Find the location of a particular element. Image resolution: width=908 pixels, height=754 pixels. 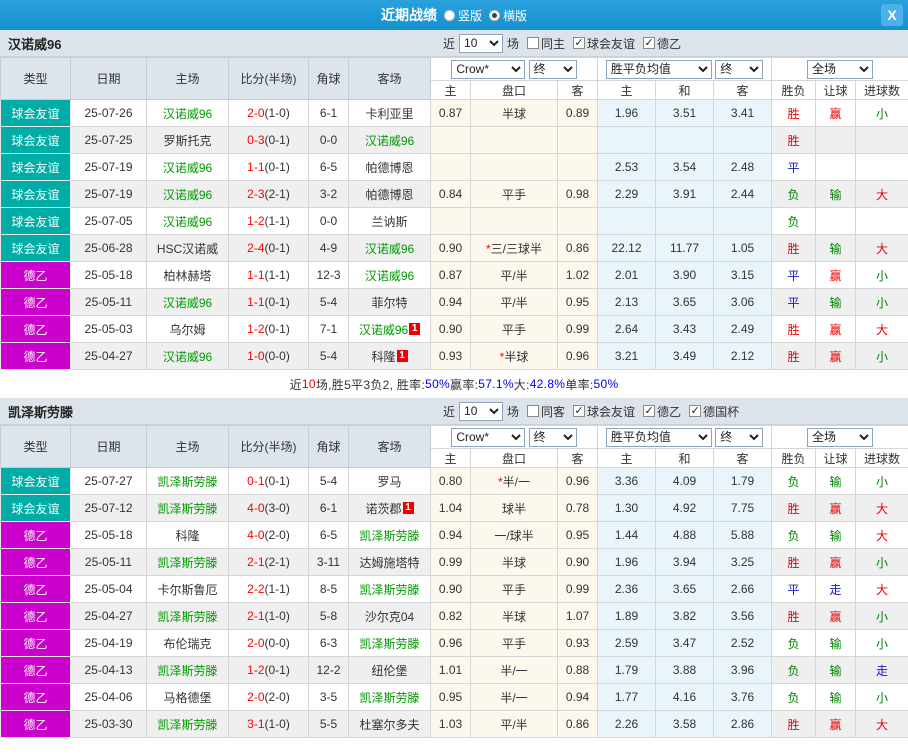

radio-vertical-layout: 竖版 is located at coordinates (462, 15).